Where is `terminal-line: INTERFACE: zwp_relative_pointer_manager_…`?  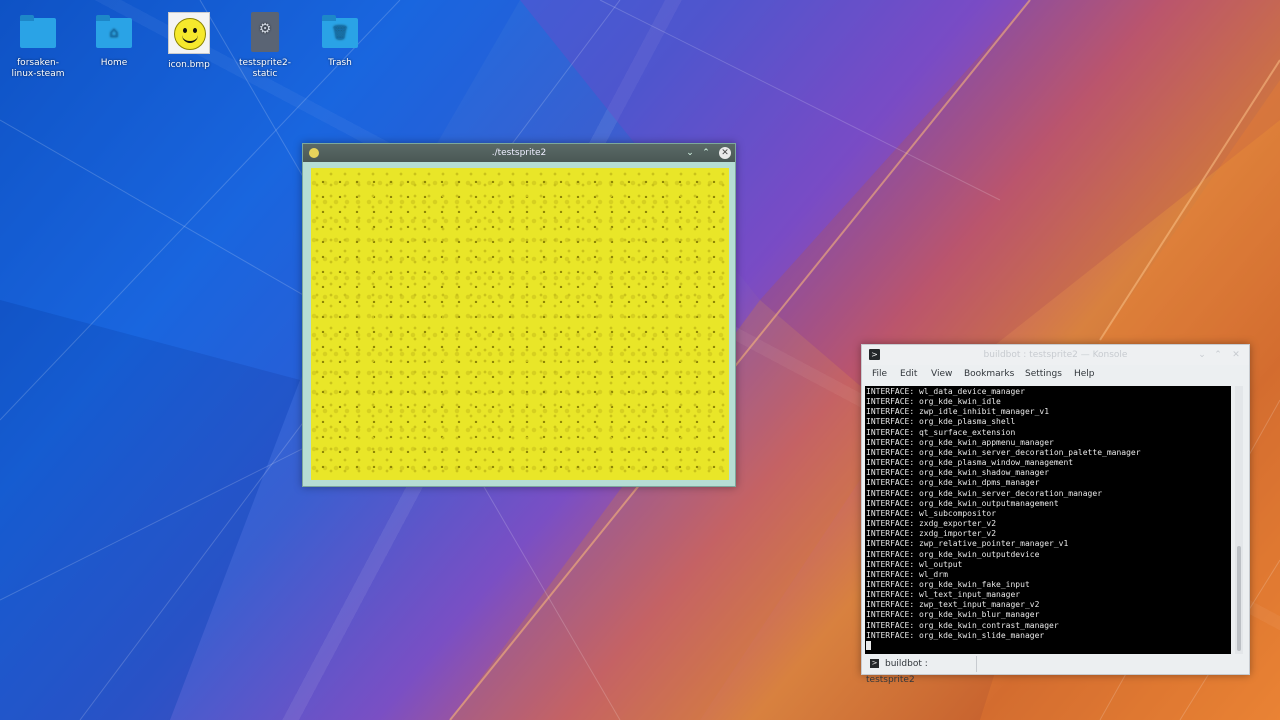
terminal-line: INTERFACE: zwp_relative_pointer_manager_… is located at coordinates (967, 544).